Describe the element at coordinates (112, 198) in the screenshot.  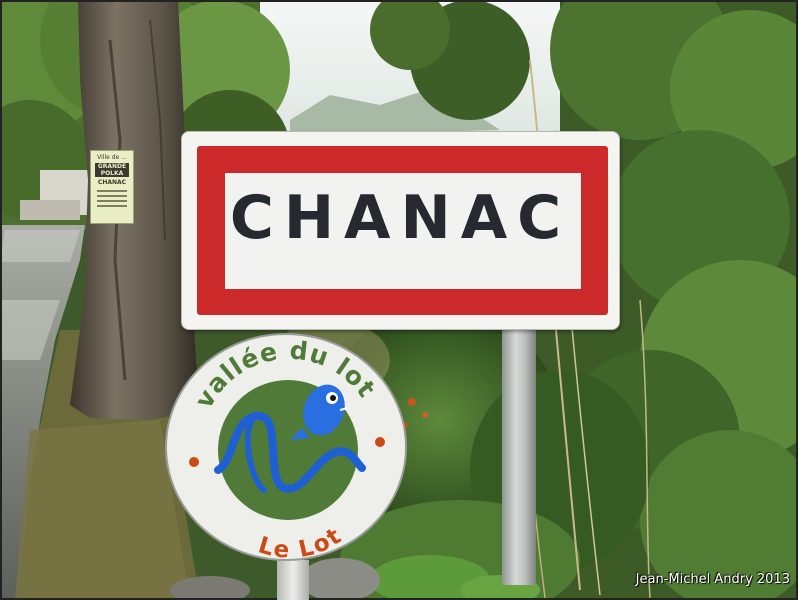
I see `poster-text-lines` at that location.